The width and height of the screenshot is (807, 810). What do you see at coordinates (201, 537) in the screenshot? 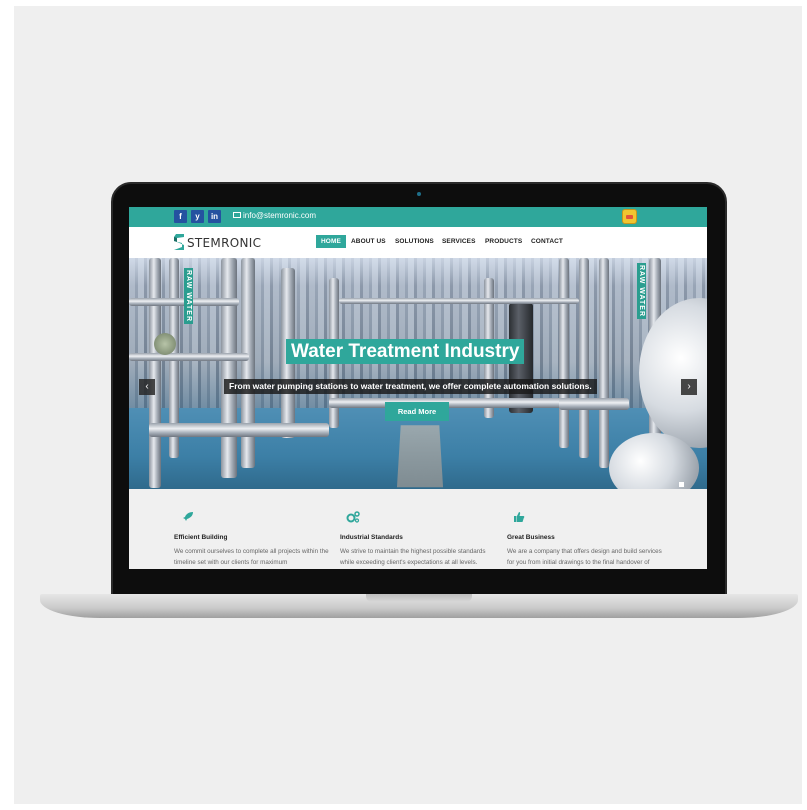
I see `feature-title: Efficient Building` at bounding box center [201, 537].